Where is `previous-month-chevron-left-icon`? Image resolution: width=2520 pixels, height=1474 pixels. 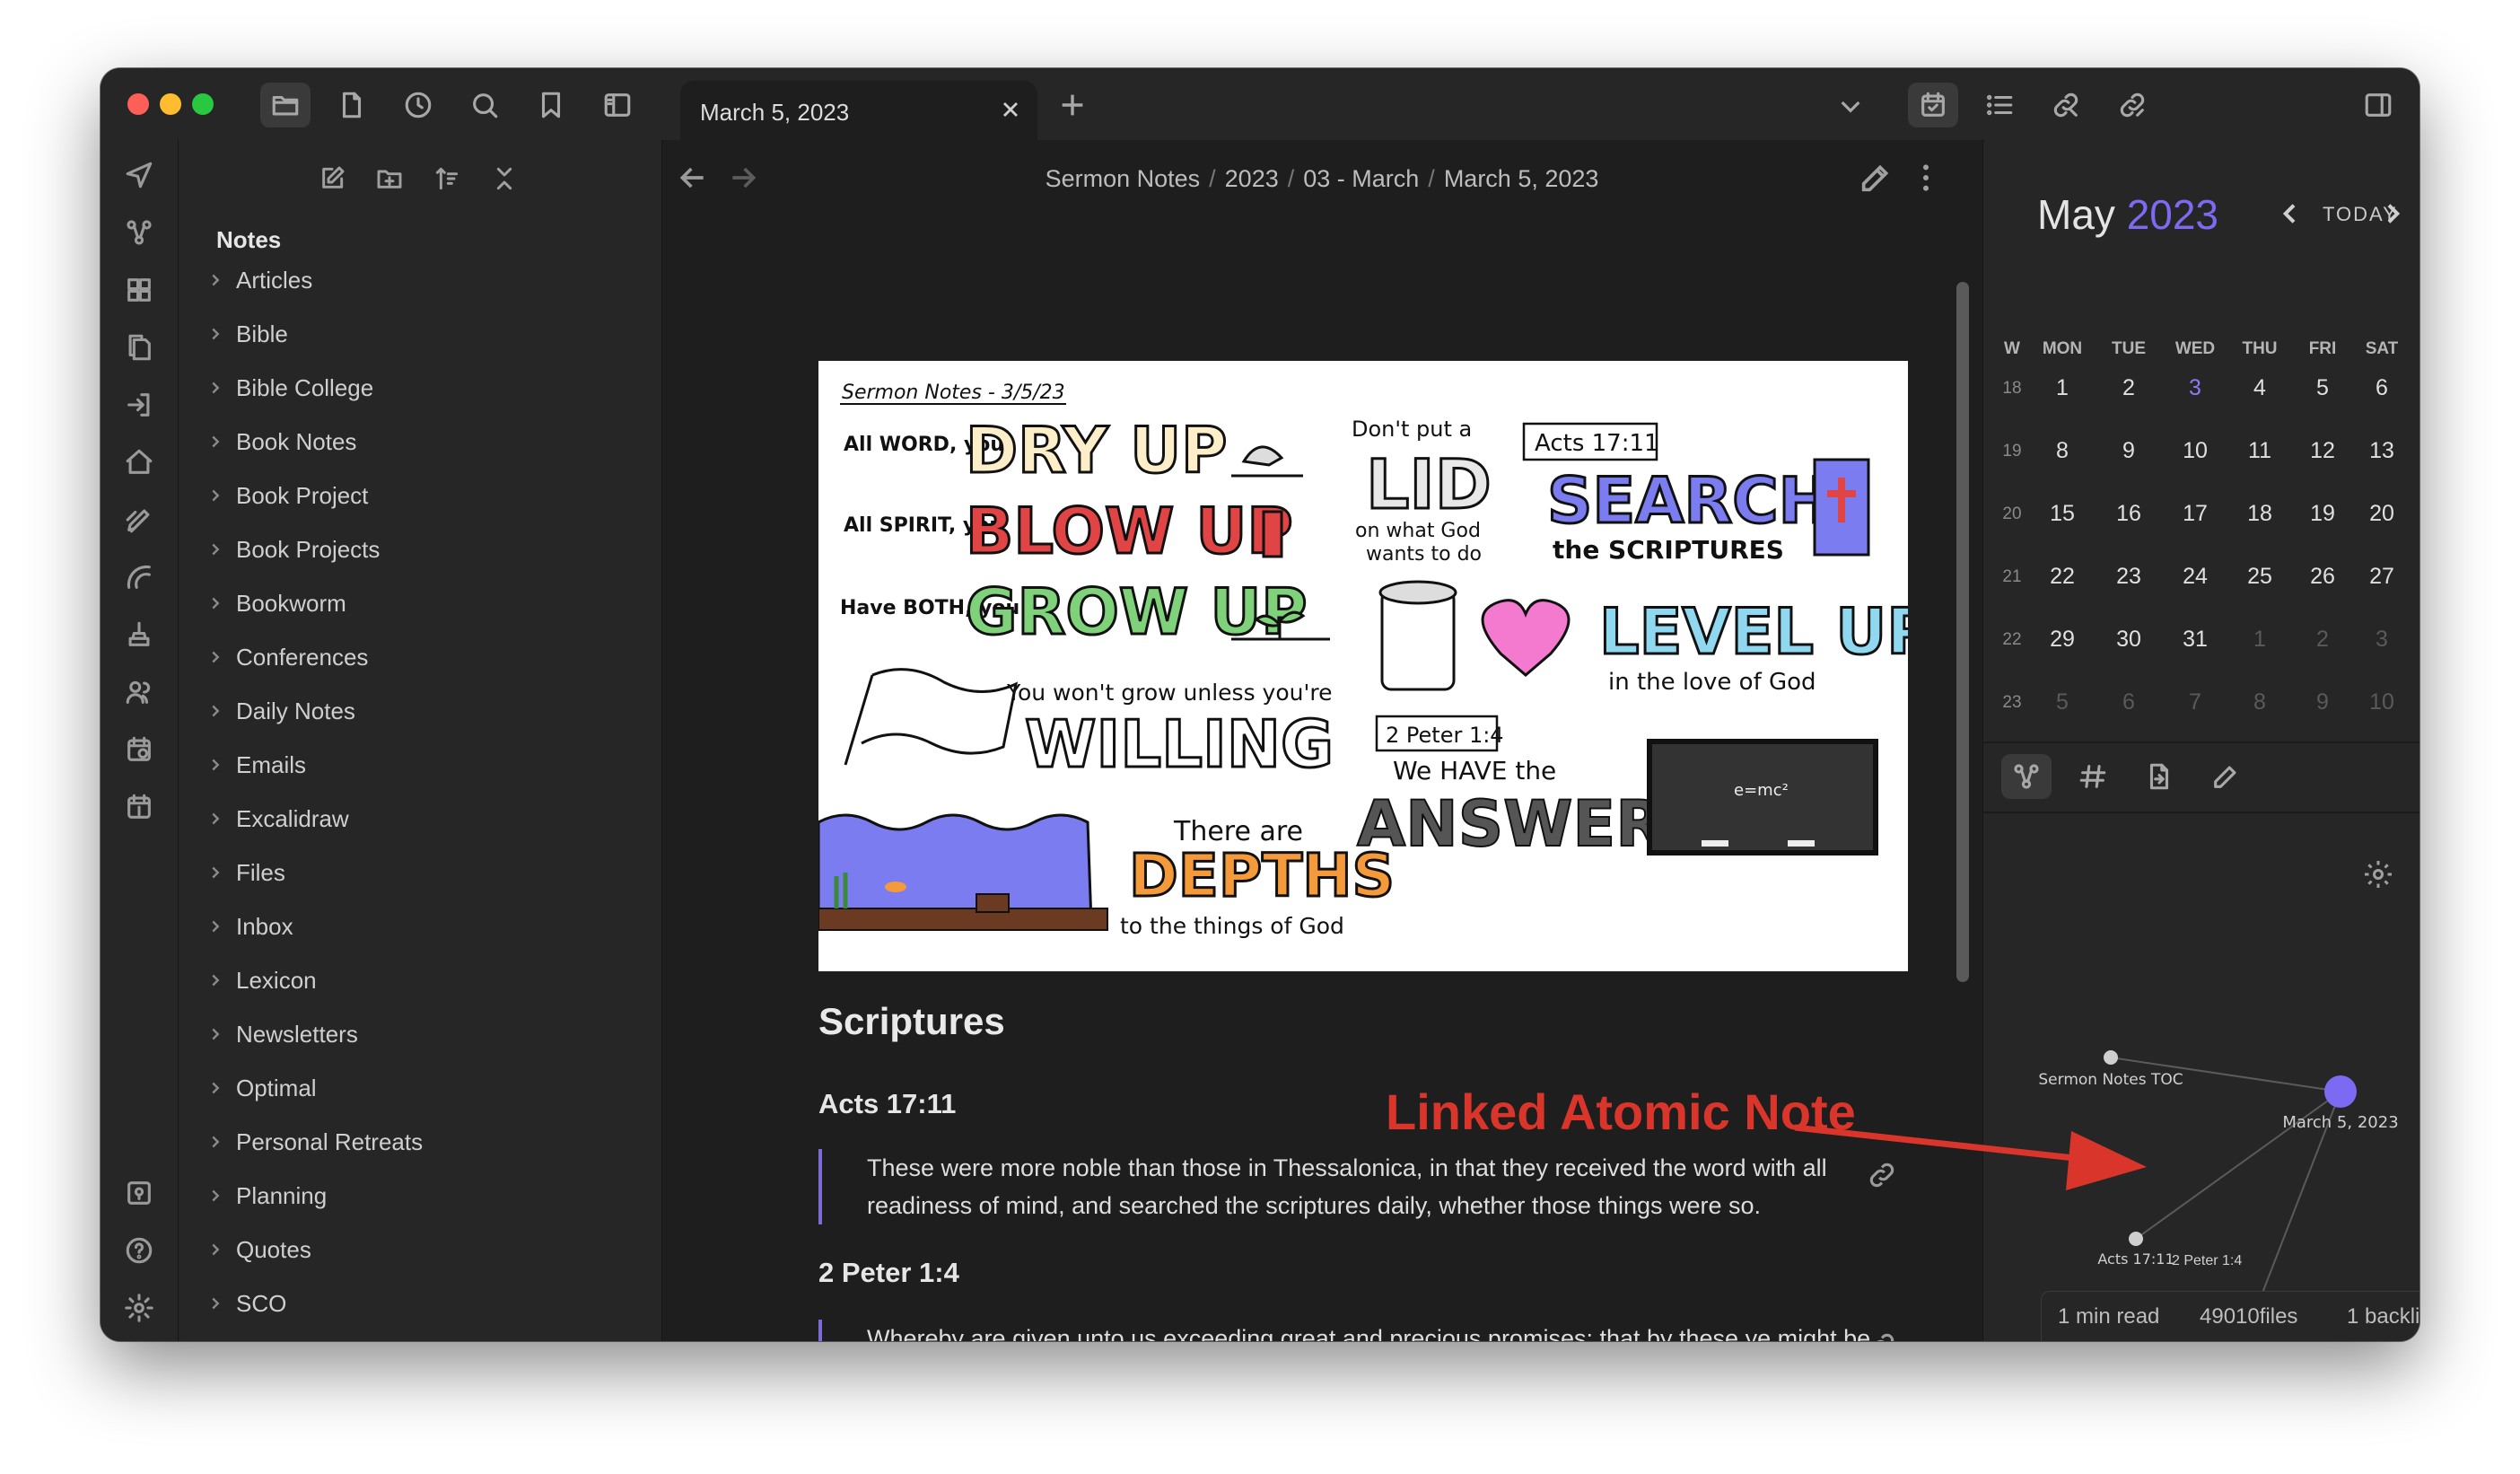
previous-month-chevron-left-icon is located at coordinates (2290, 213).